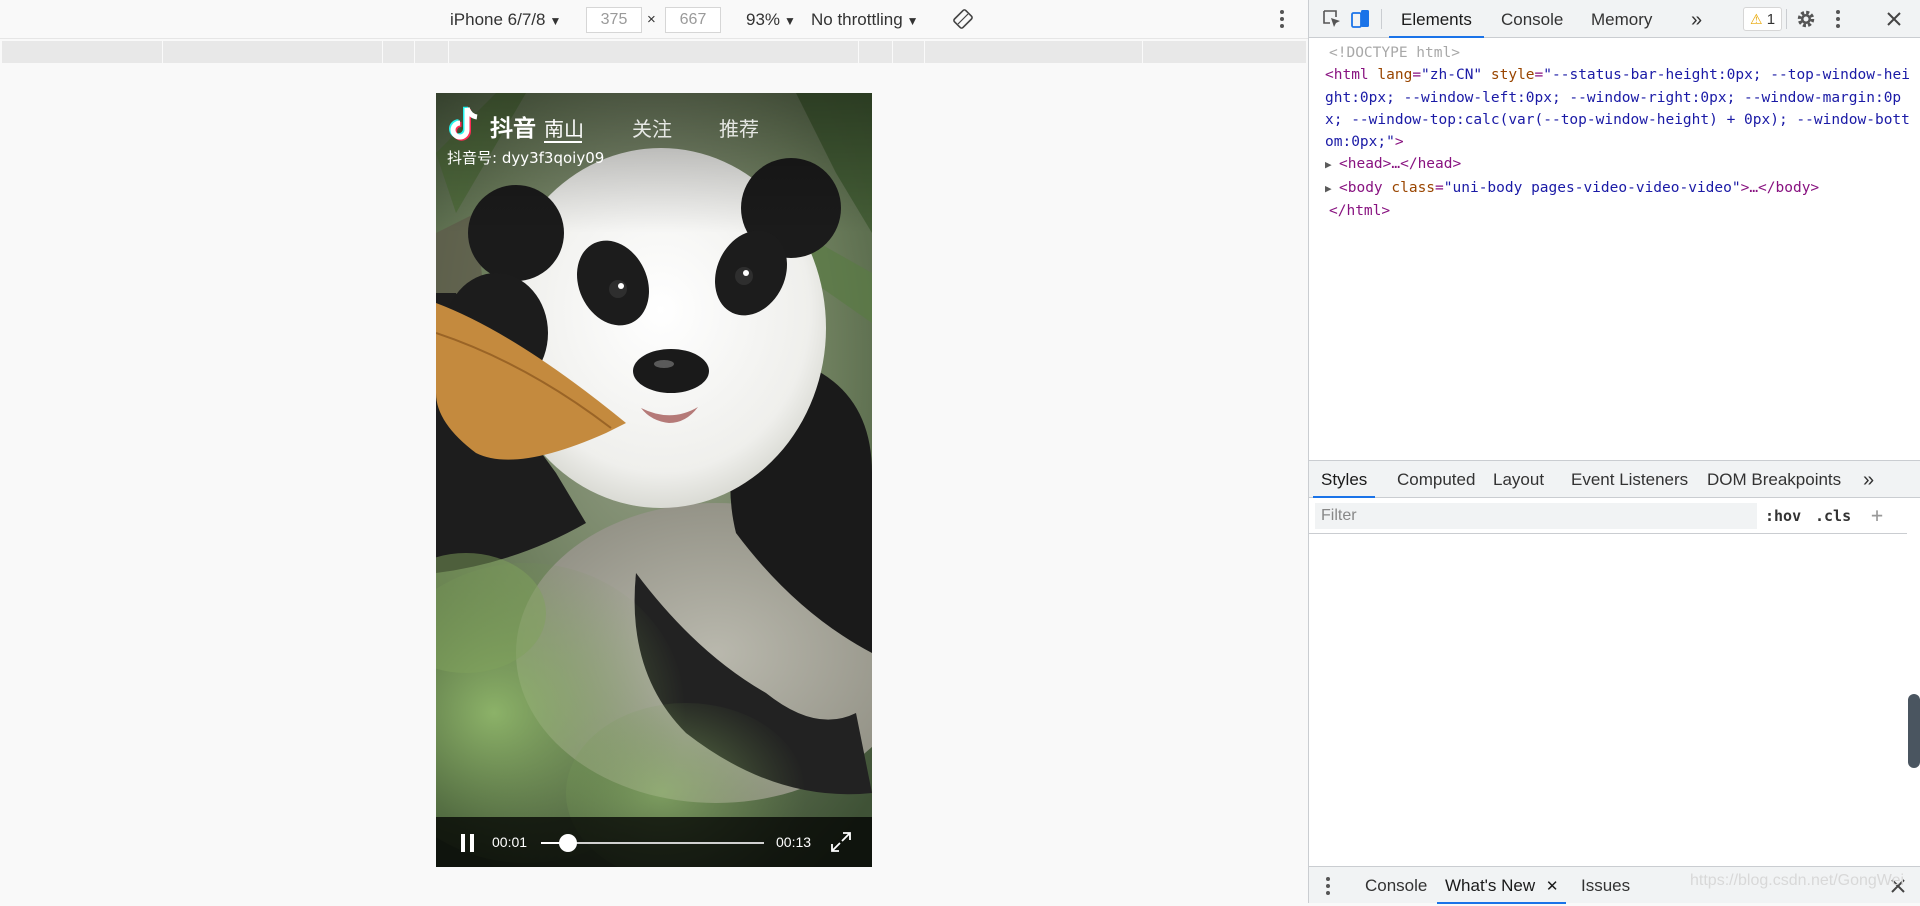 The height and width of the screenshot is (906, 1920). What do you see at coordinates (498, 19) in the screenshot?
I see `device-name: iPhone 6/7/8` at bounding box center [498, 19].